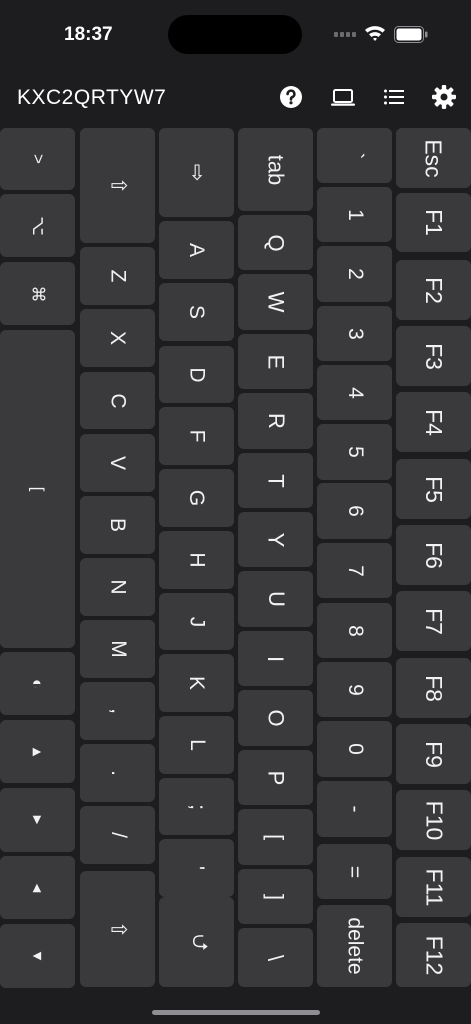 The image size is (471, 1024). Describe the element at coordinates (235, 98) in the screenshot. I see `top-toolbar: KXC2QRTYW7` at that location.